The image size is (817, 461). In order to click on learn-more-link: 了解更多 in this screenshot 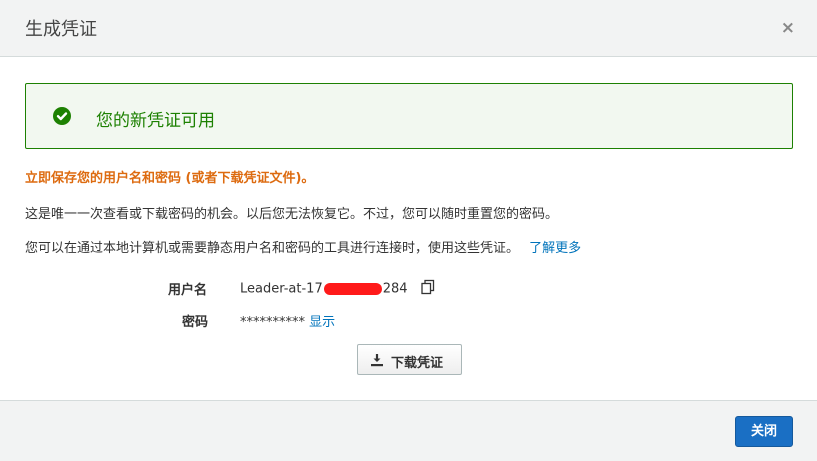, I will do `click(555, 248)`.